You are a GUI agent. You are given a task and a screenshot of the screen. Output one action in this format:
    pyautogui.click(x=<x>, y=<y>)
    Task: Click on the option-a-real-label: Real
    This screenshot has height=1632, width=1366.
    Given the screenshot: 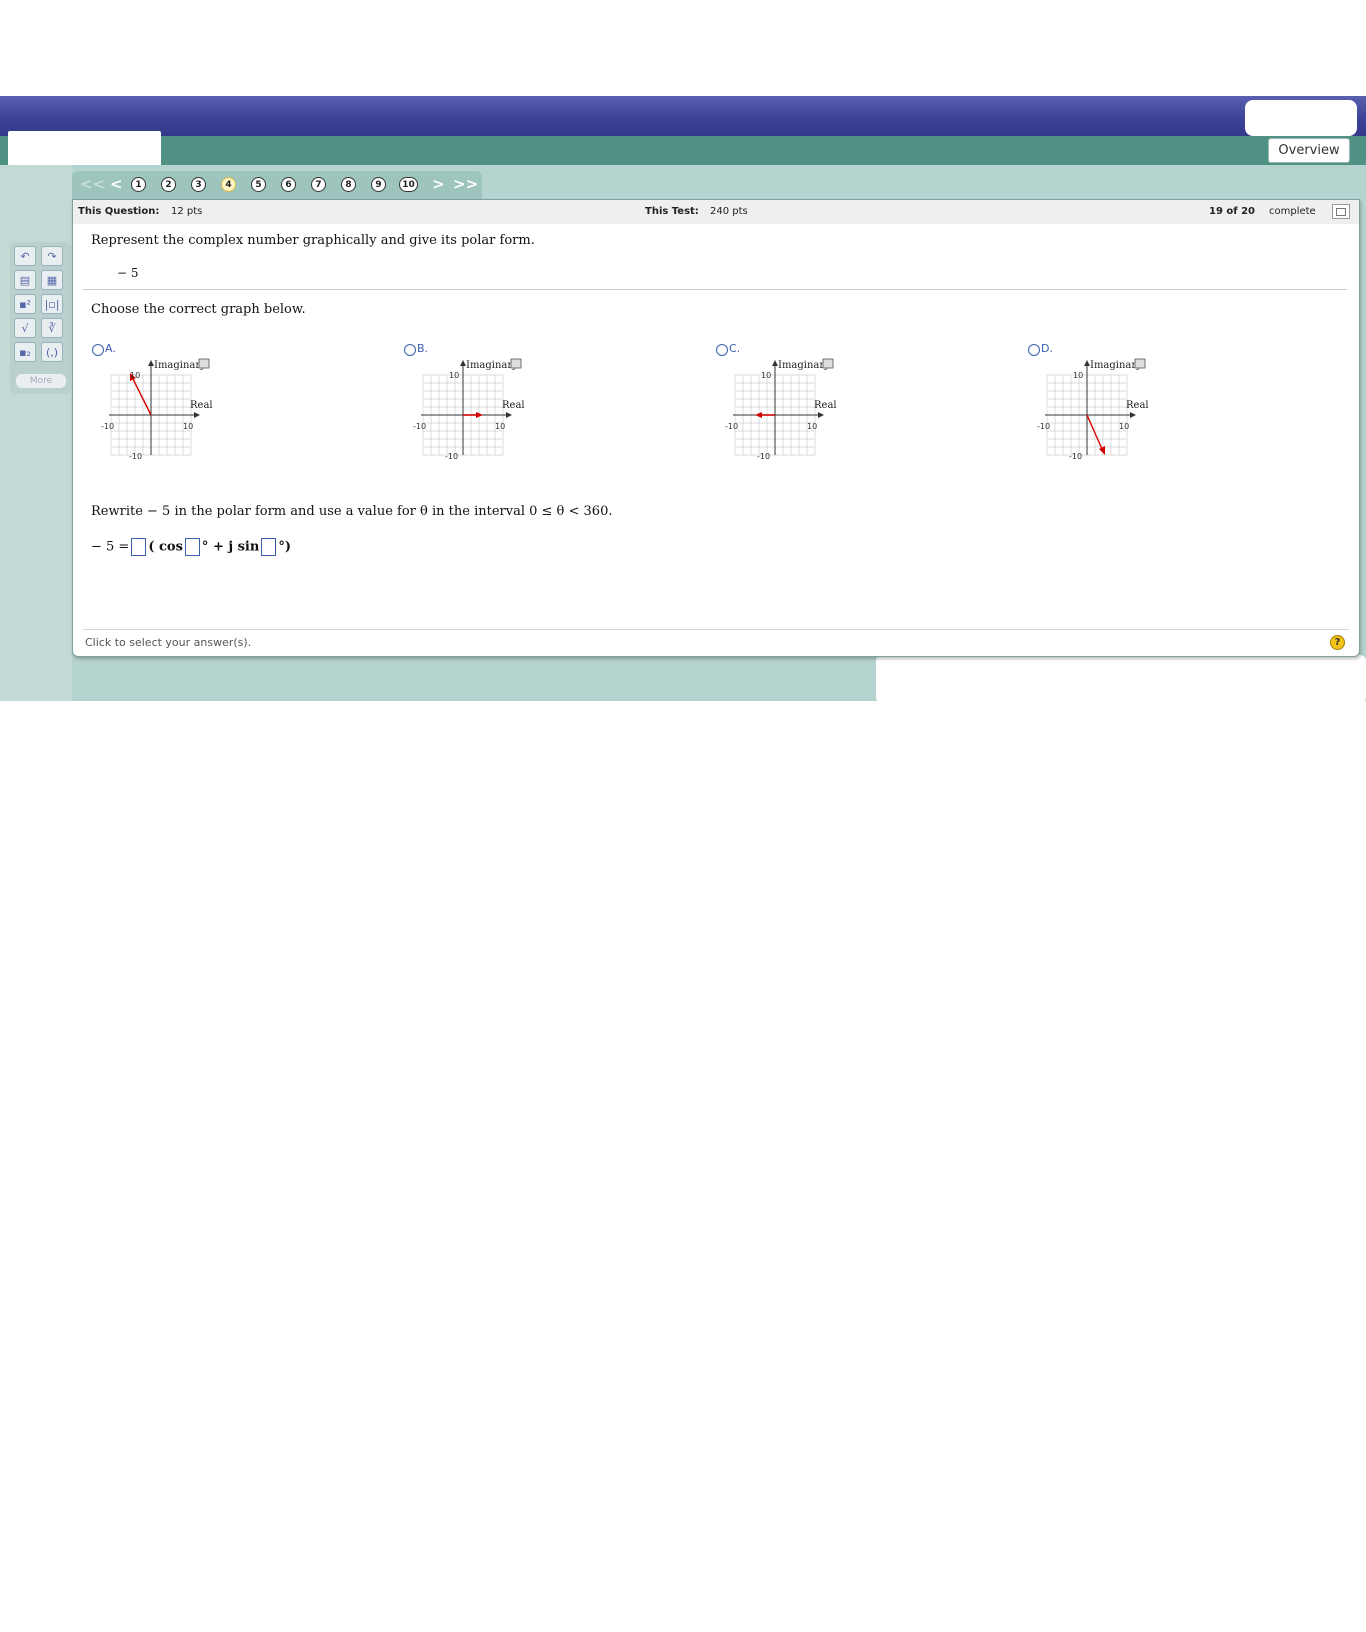 What is the action you would take?
    pyautogui.click(x=201, y=405)
    